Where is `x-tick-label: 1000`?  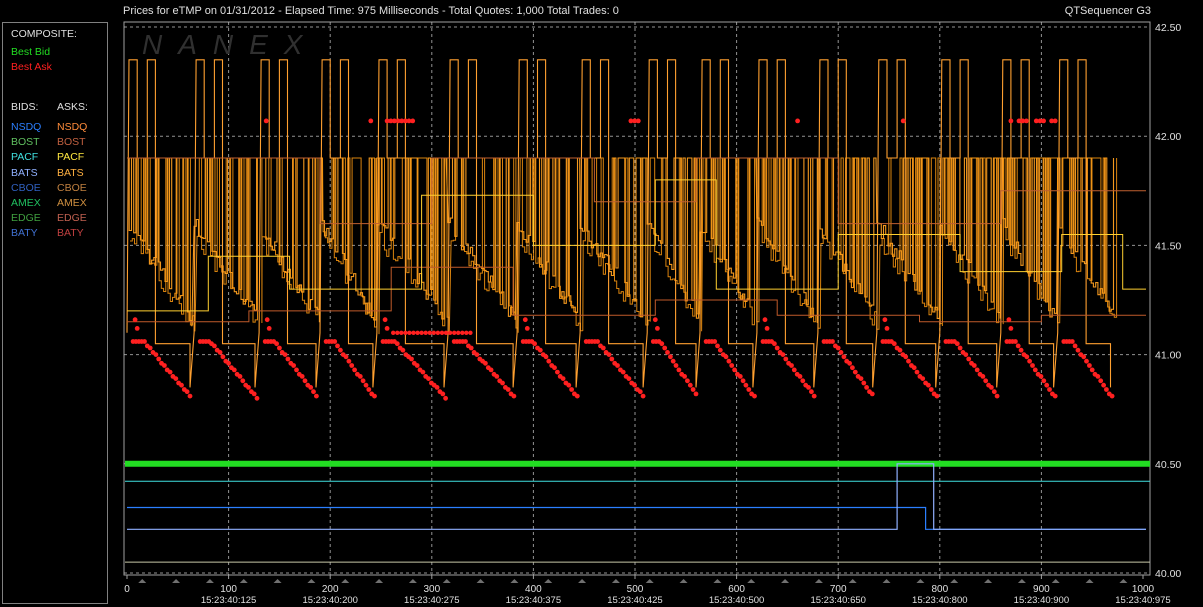 x-tick-label: 1000 is located at coordinates (1143, 589).